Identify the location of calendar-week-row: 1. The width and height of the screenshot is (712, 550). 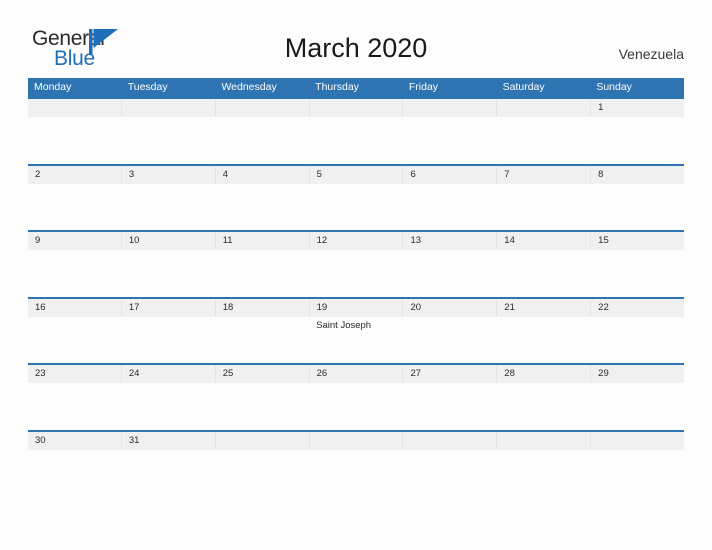
(356, 130).